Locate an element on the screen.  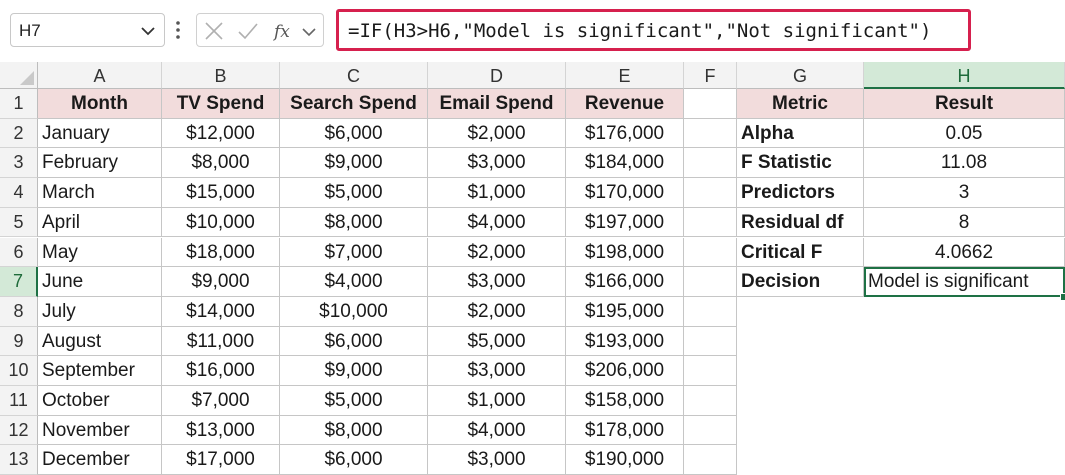
table-cell: May is located at coordinates (100, 252).